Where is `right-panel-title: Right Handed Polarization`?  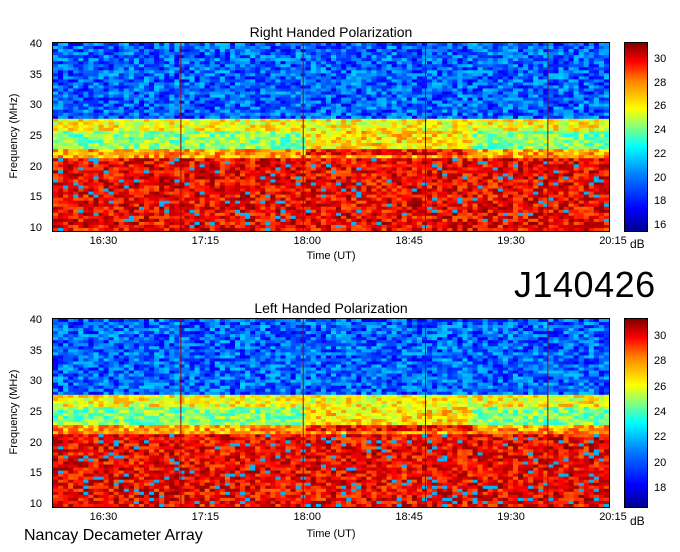 right-panel-title: Right Handed Polarization is located at coordinates (331, 32).